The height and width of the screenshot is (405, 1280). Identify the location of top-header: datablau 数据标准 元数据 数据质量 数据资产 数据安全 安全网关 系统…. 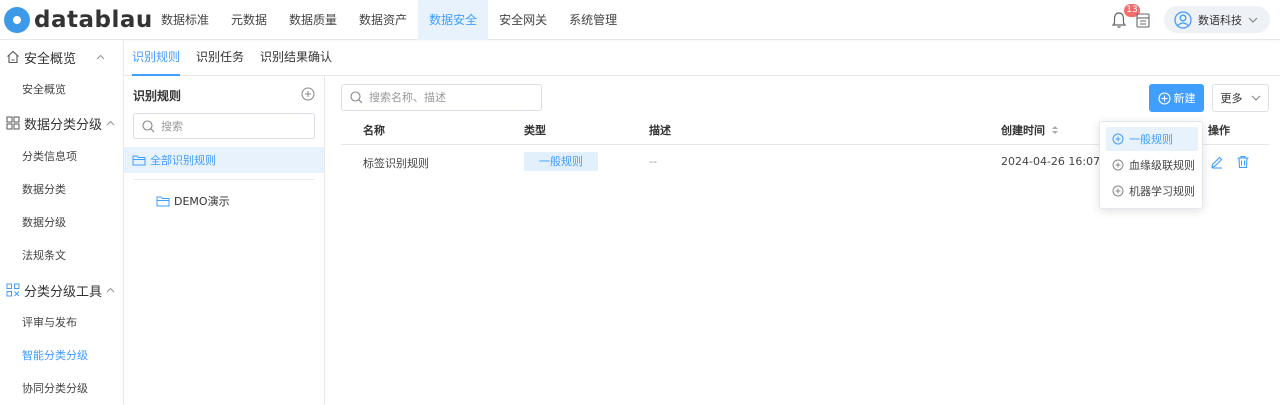
(640, 20).